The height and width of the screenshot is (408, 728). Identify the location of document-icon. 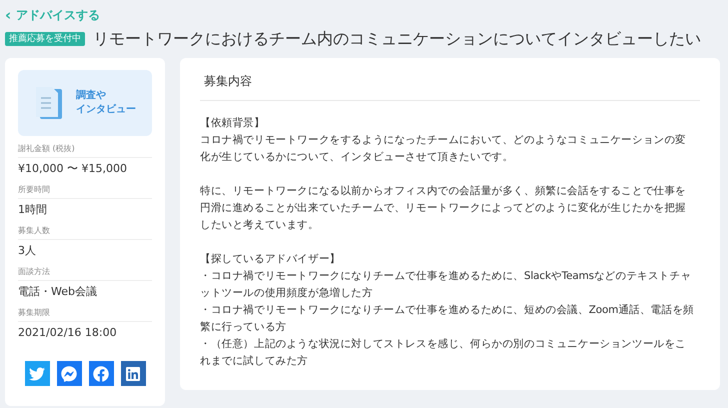
(49, 103).